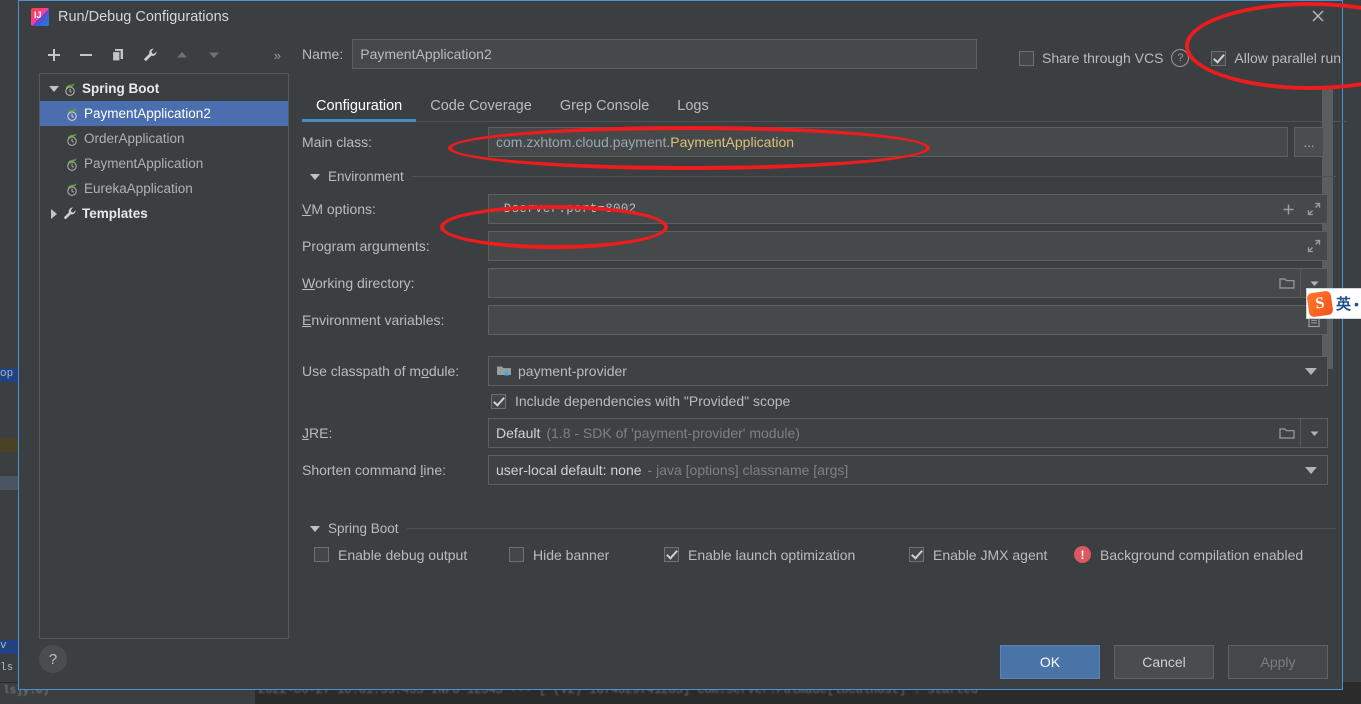 This screenshot has width=1361, height=704. I want to click on enable-debug-output-checkbox, so click(321, 554).